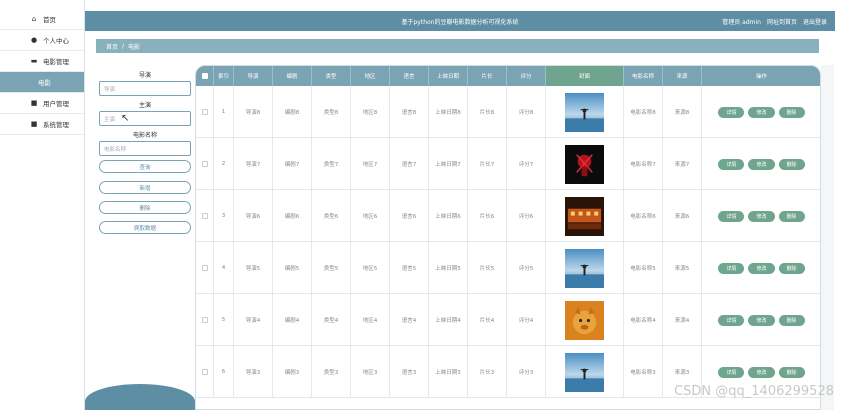 Image resolution: width=848 pixels, height=410 pixels. Describe the element at coordinates (331, 372) in the screenshot. I see `cell-type: 类型3` at that location.